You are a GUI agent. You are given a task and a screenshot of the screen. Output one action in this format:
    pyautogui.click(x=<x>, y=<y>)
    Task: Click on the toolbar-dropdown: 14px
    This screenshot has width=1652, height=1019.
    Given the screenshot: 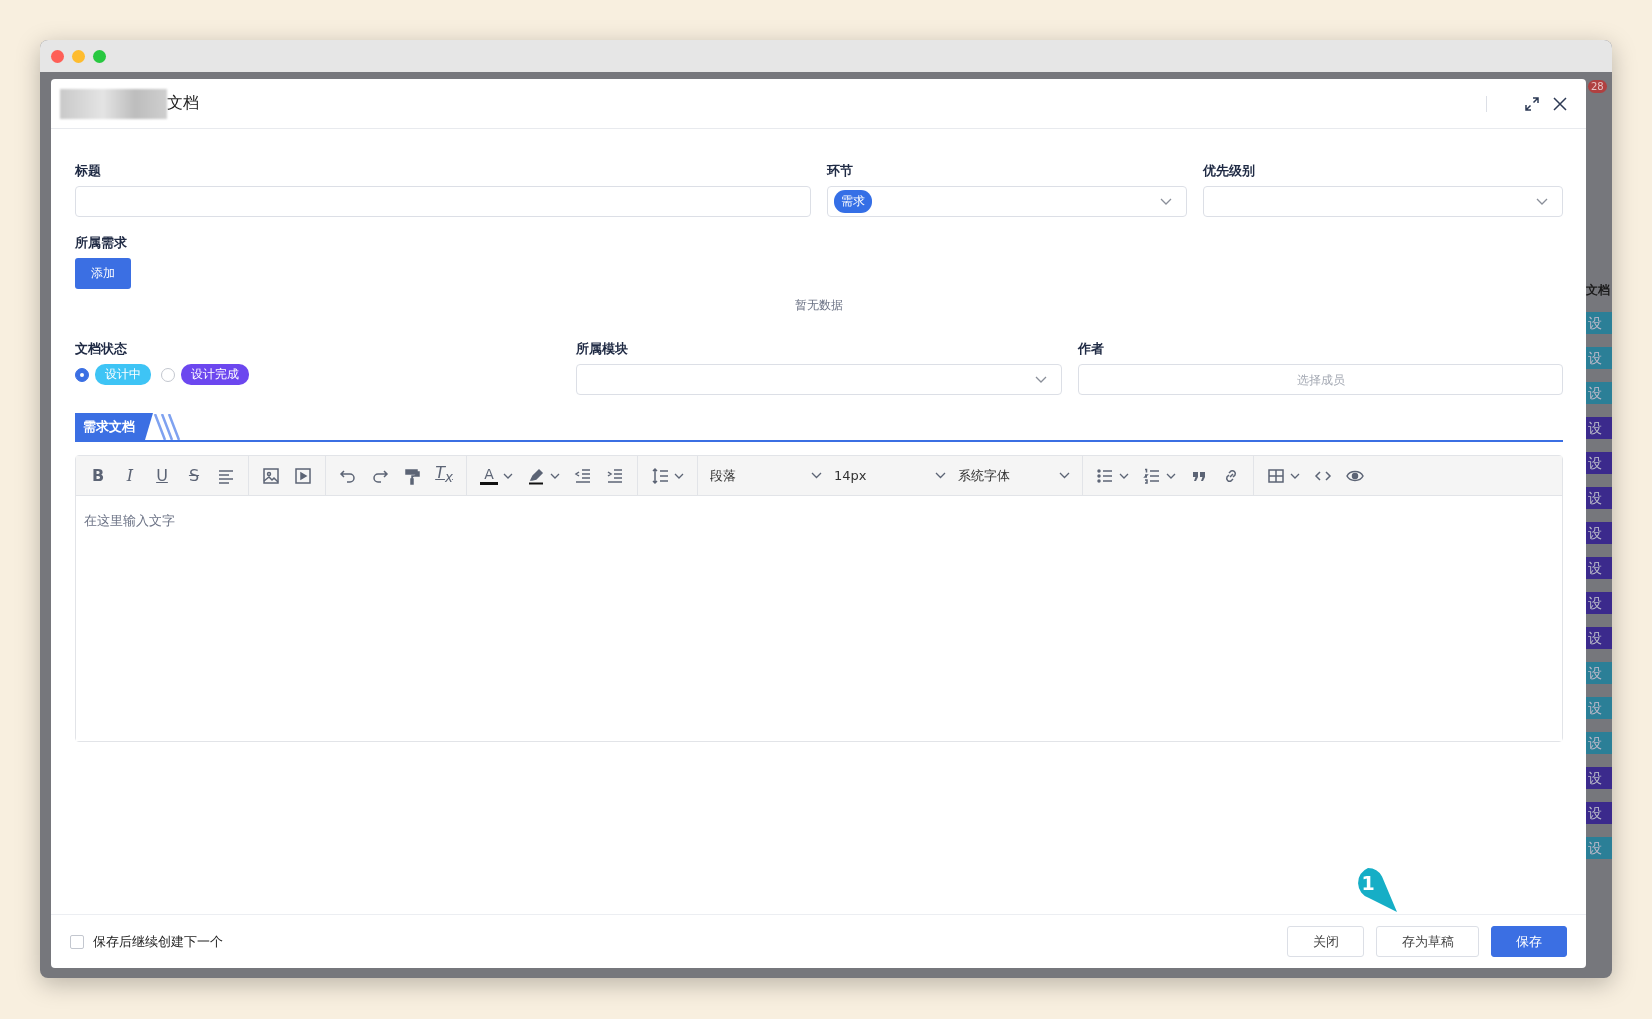 What is the action you would take?
    pyautogui.click(x=890, y=475)
    